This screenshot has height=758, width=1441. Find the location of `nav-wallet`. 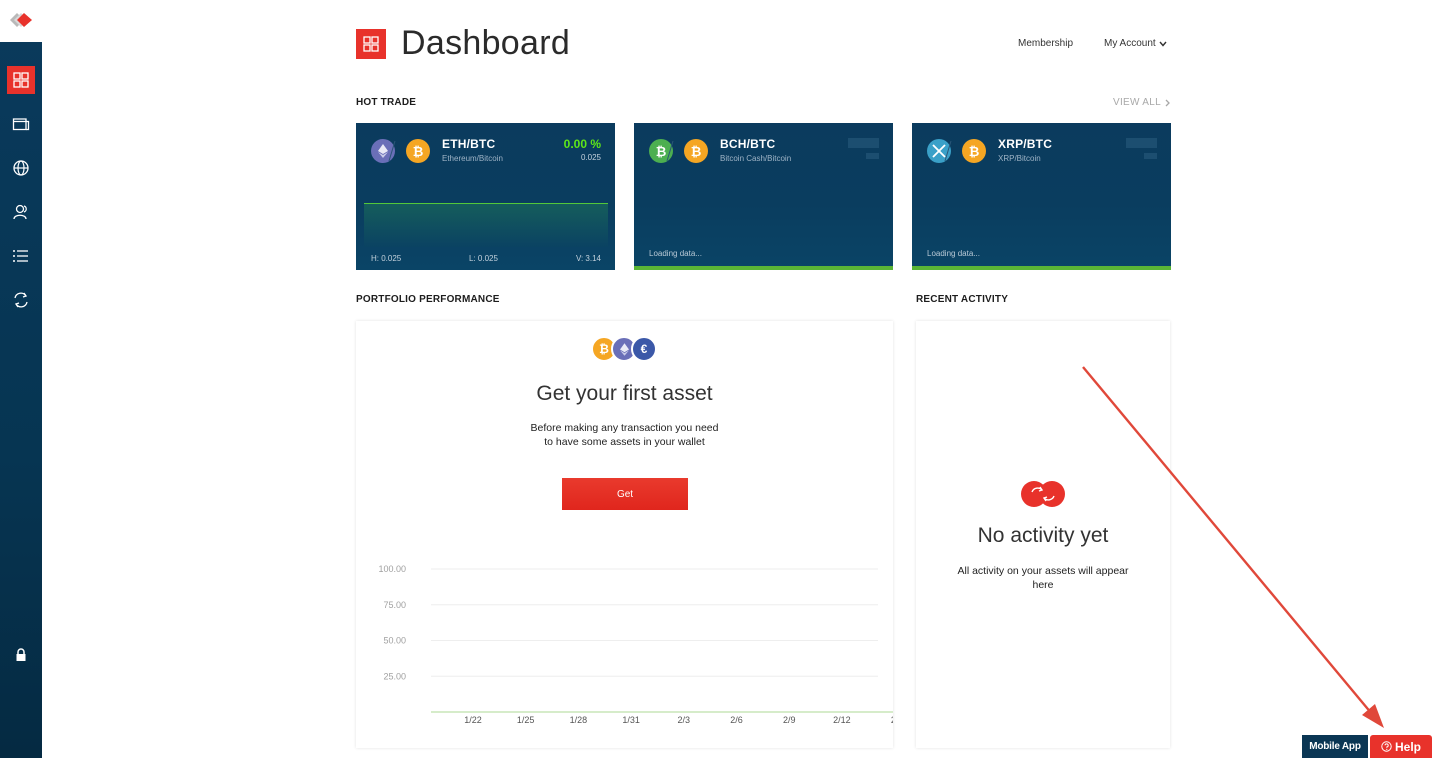

nav-wallet is located at coordinates (21, 124).